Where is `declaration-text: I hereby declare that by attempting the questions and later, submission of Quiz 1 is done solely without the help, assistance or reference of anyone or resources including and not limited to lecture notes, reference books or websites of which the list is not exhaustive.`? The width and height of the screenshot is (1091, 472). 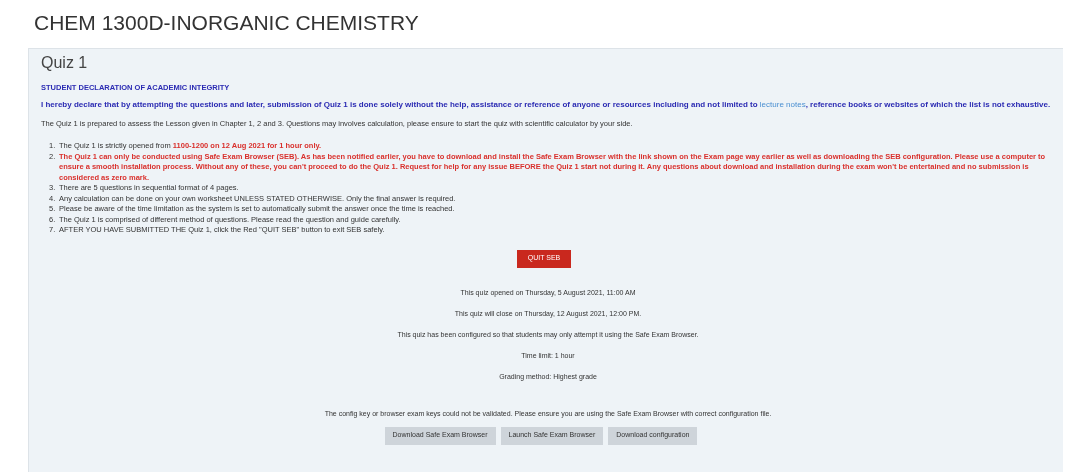 declaration-text: I hereby declare that by attempting the questions and later, submission of Quiz 1 is done solely without the help, assistance or reference of anyone or resources including and not limited to lecture notes, reference books or websites of which the list is not exhaustive. is located at coordinates (546, 105).